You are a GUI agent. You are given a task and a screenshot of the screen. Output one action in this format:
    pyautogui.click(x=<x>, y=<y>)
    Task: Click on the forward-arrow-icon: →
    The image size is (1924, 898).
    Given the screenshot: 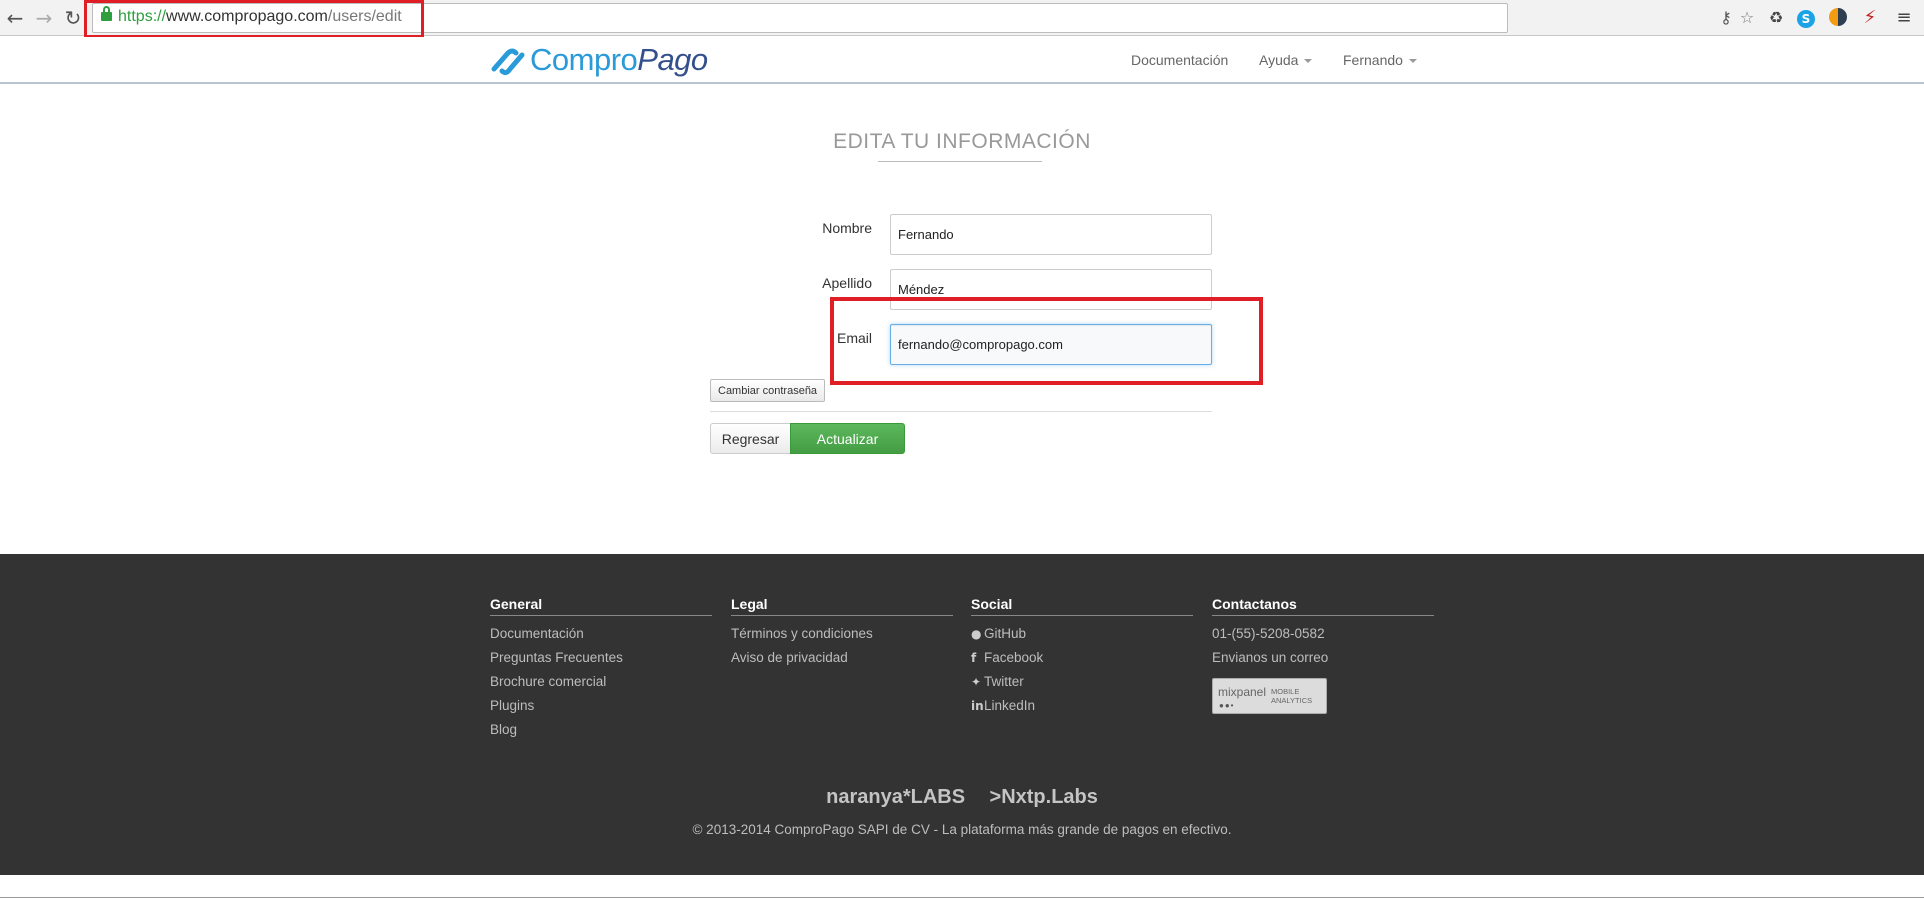 What is the action you would take?
    pyautogui.click(x=44, y=18)
    